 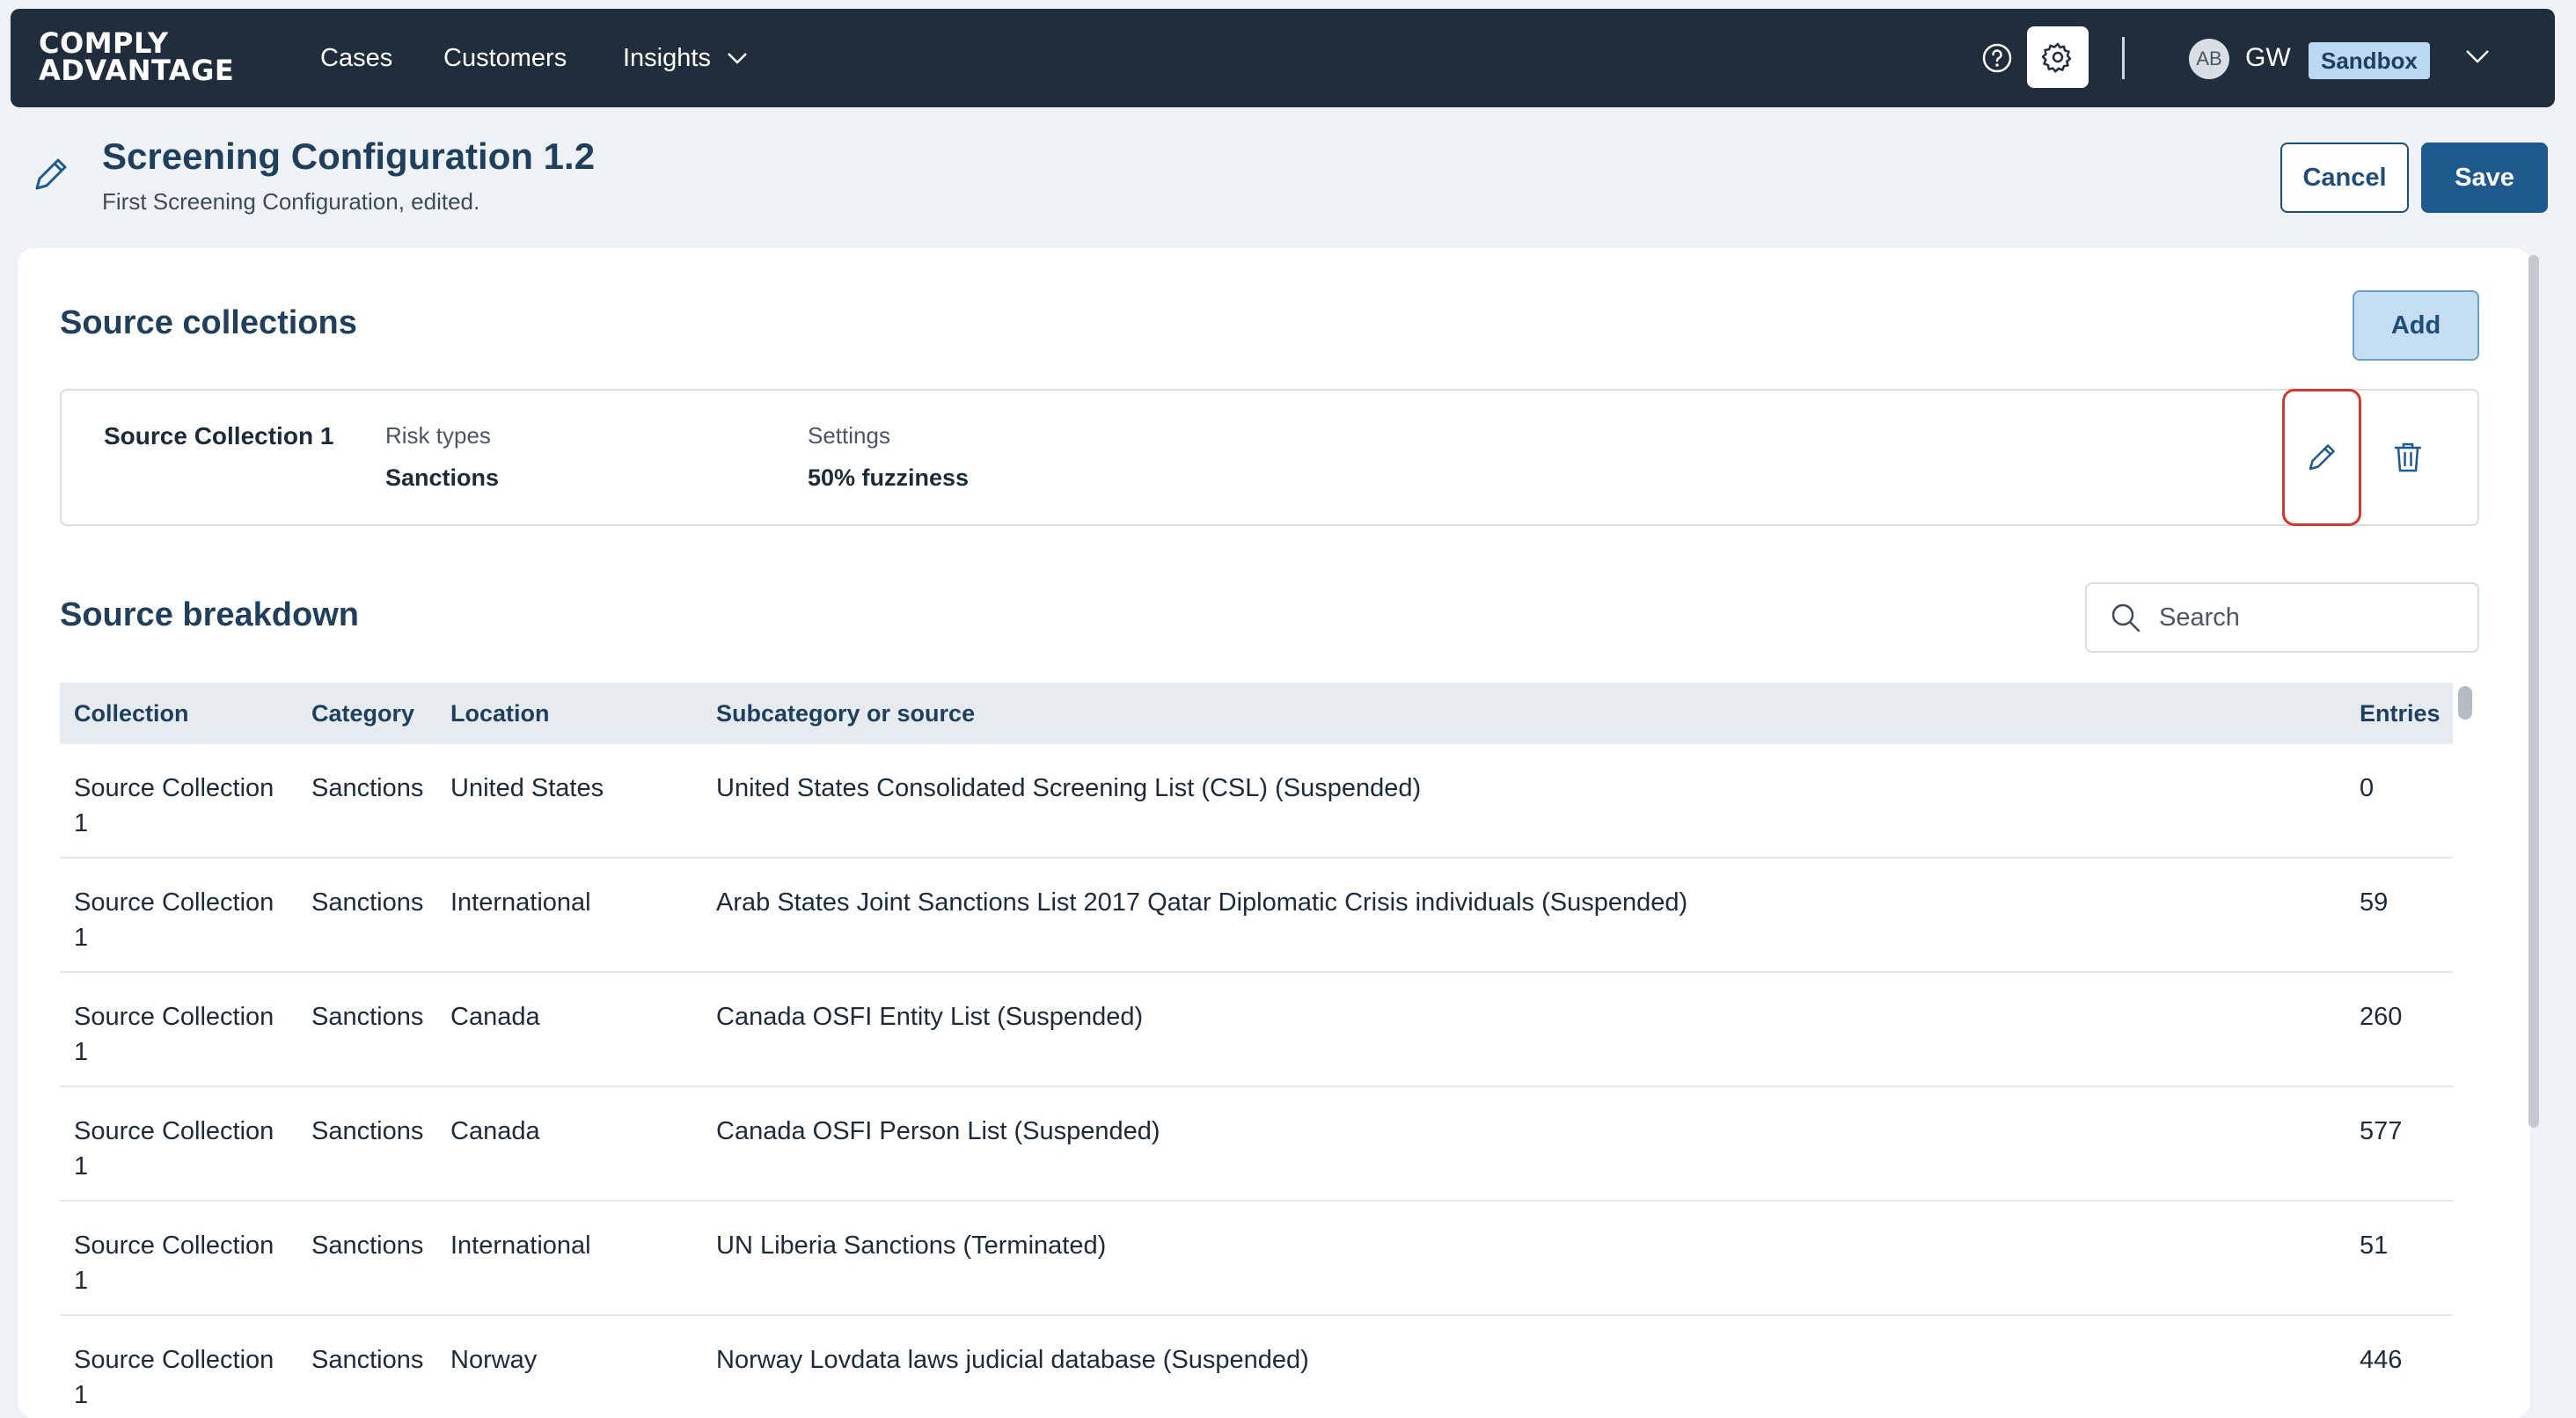 I want to click on table-scrollbar, so click(x=2466, y=1043).